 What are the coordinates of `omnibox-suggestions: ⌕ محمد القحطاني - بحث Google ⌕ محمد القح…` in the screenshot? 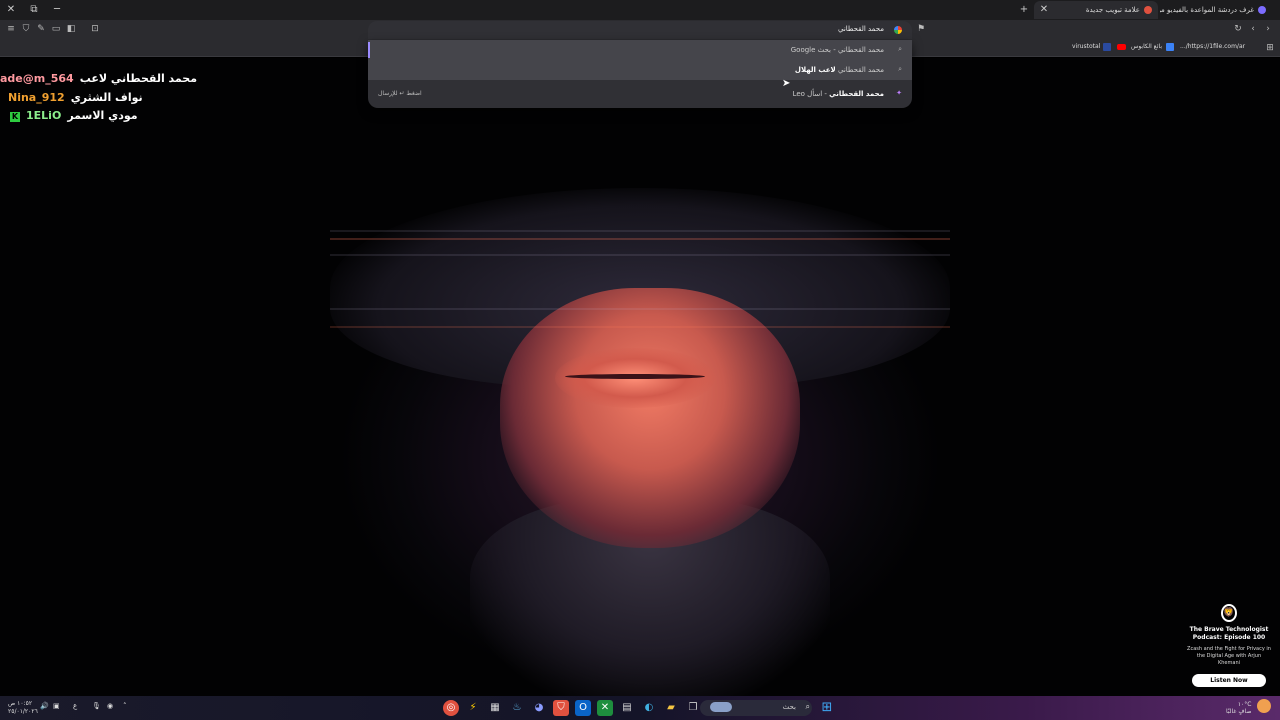 It's located at (640, 74).